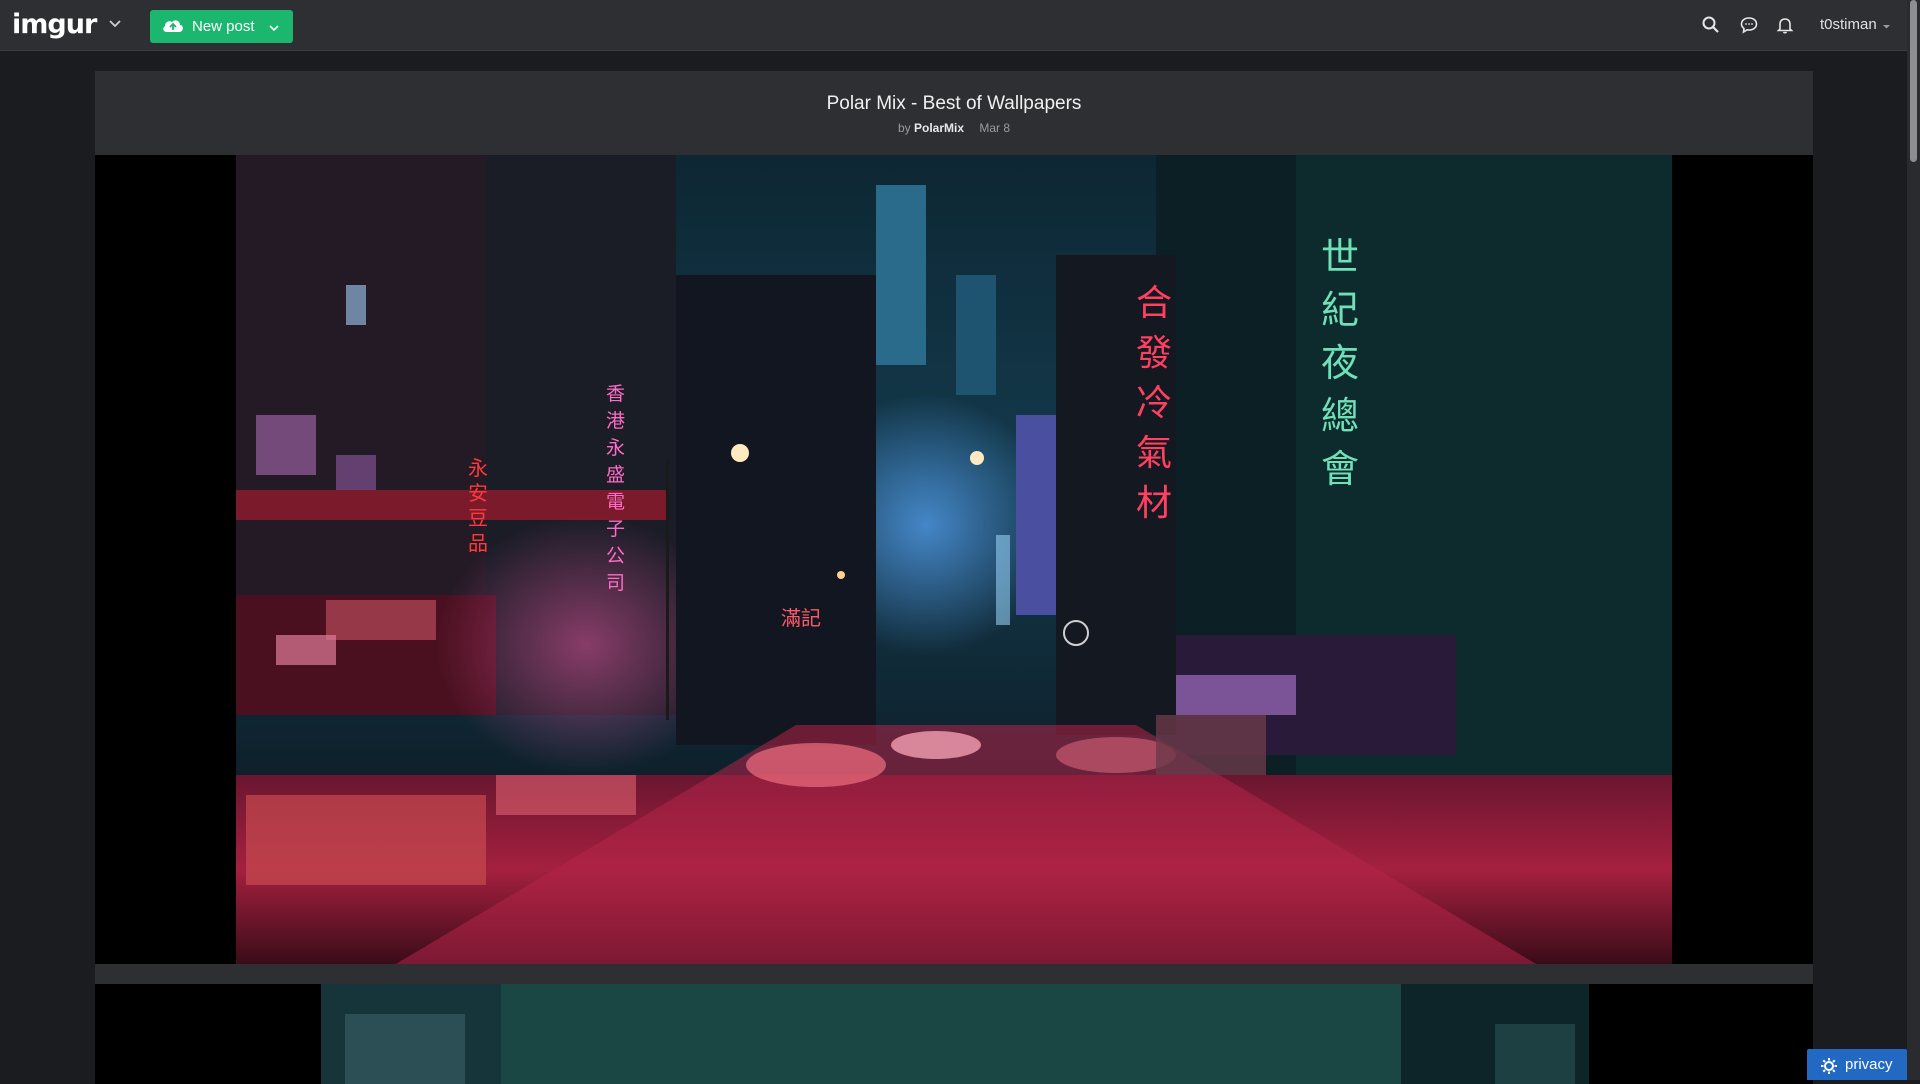 This screenshot has height=1084, width=1920. What do you see at coordinates (1711, 25) in the screenshot?
I see `search-icon` at bounding box center [1711, 25].